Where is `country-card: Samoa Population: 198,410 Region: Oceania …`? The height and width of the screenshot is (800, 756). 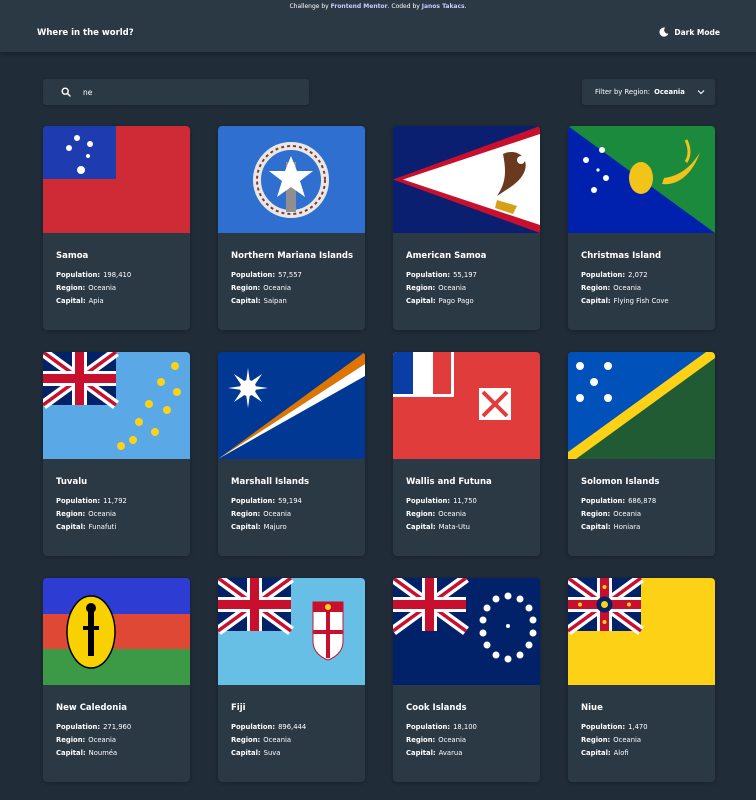
country-card: Samoa Population: 198,410 Region: Oceania … is located at coordinates (116, 228).